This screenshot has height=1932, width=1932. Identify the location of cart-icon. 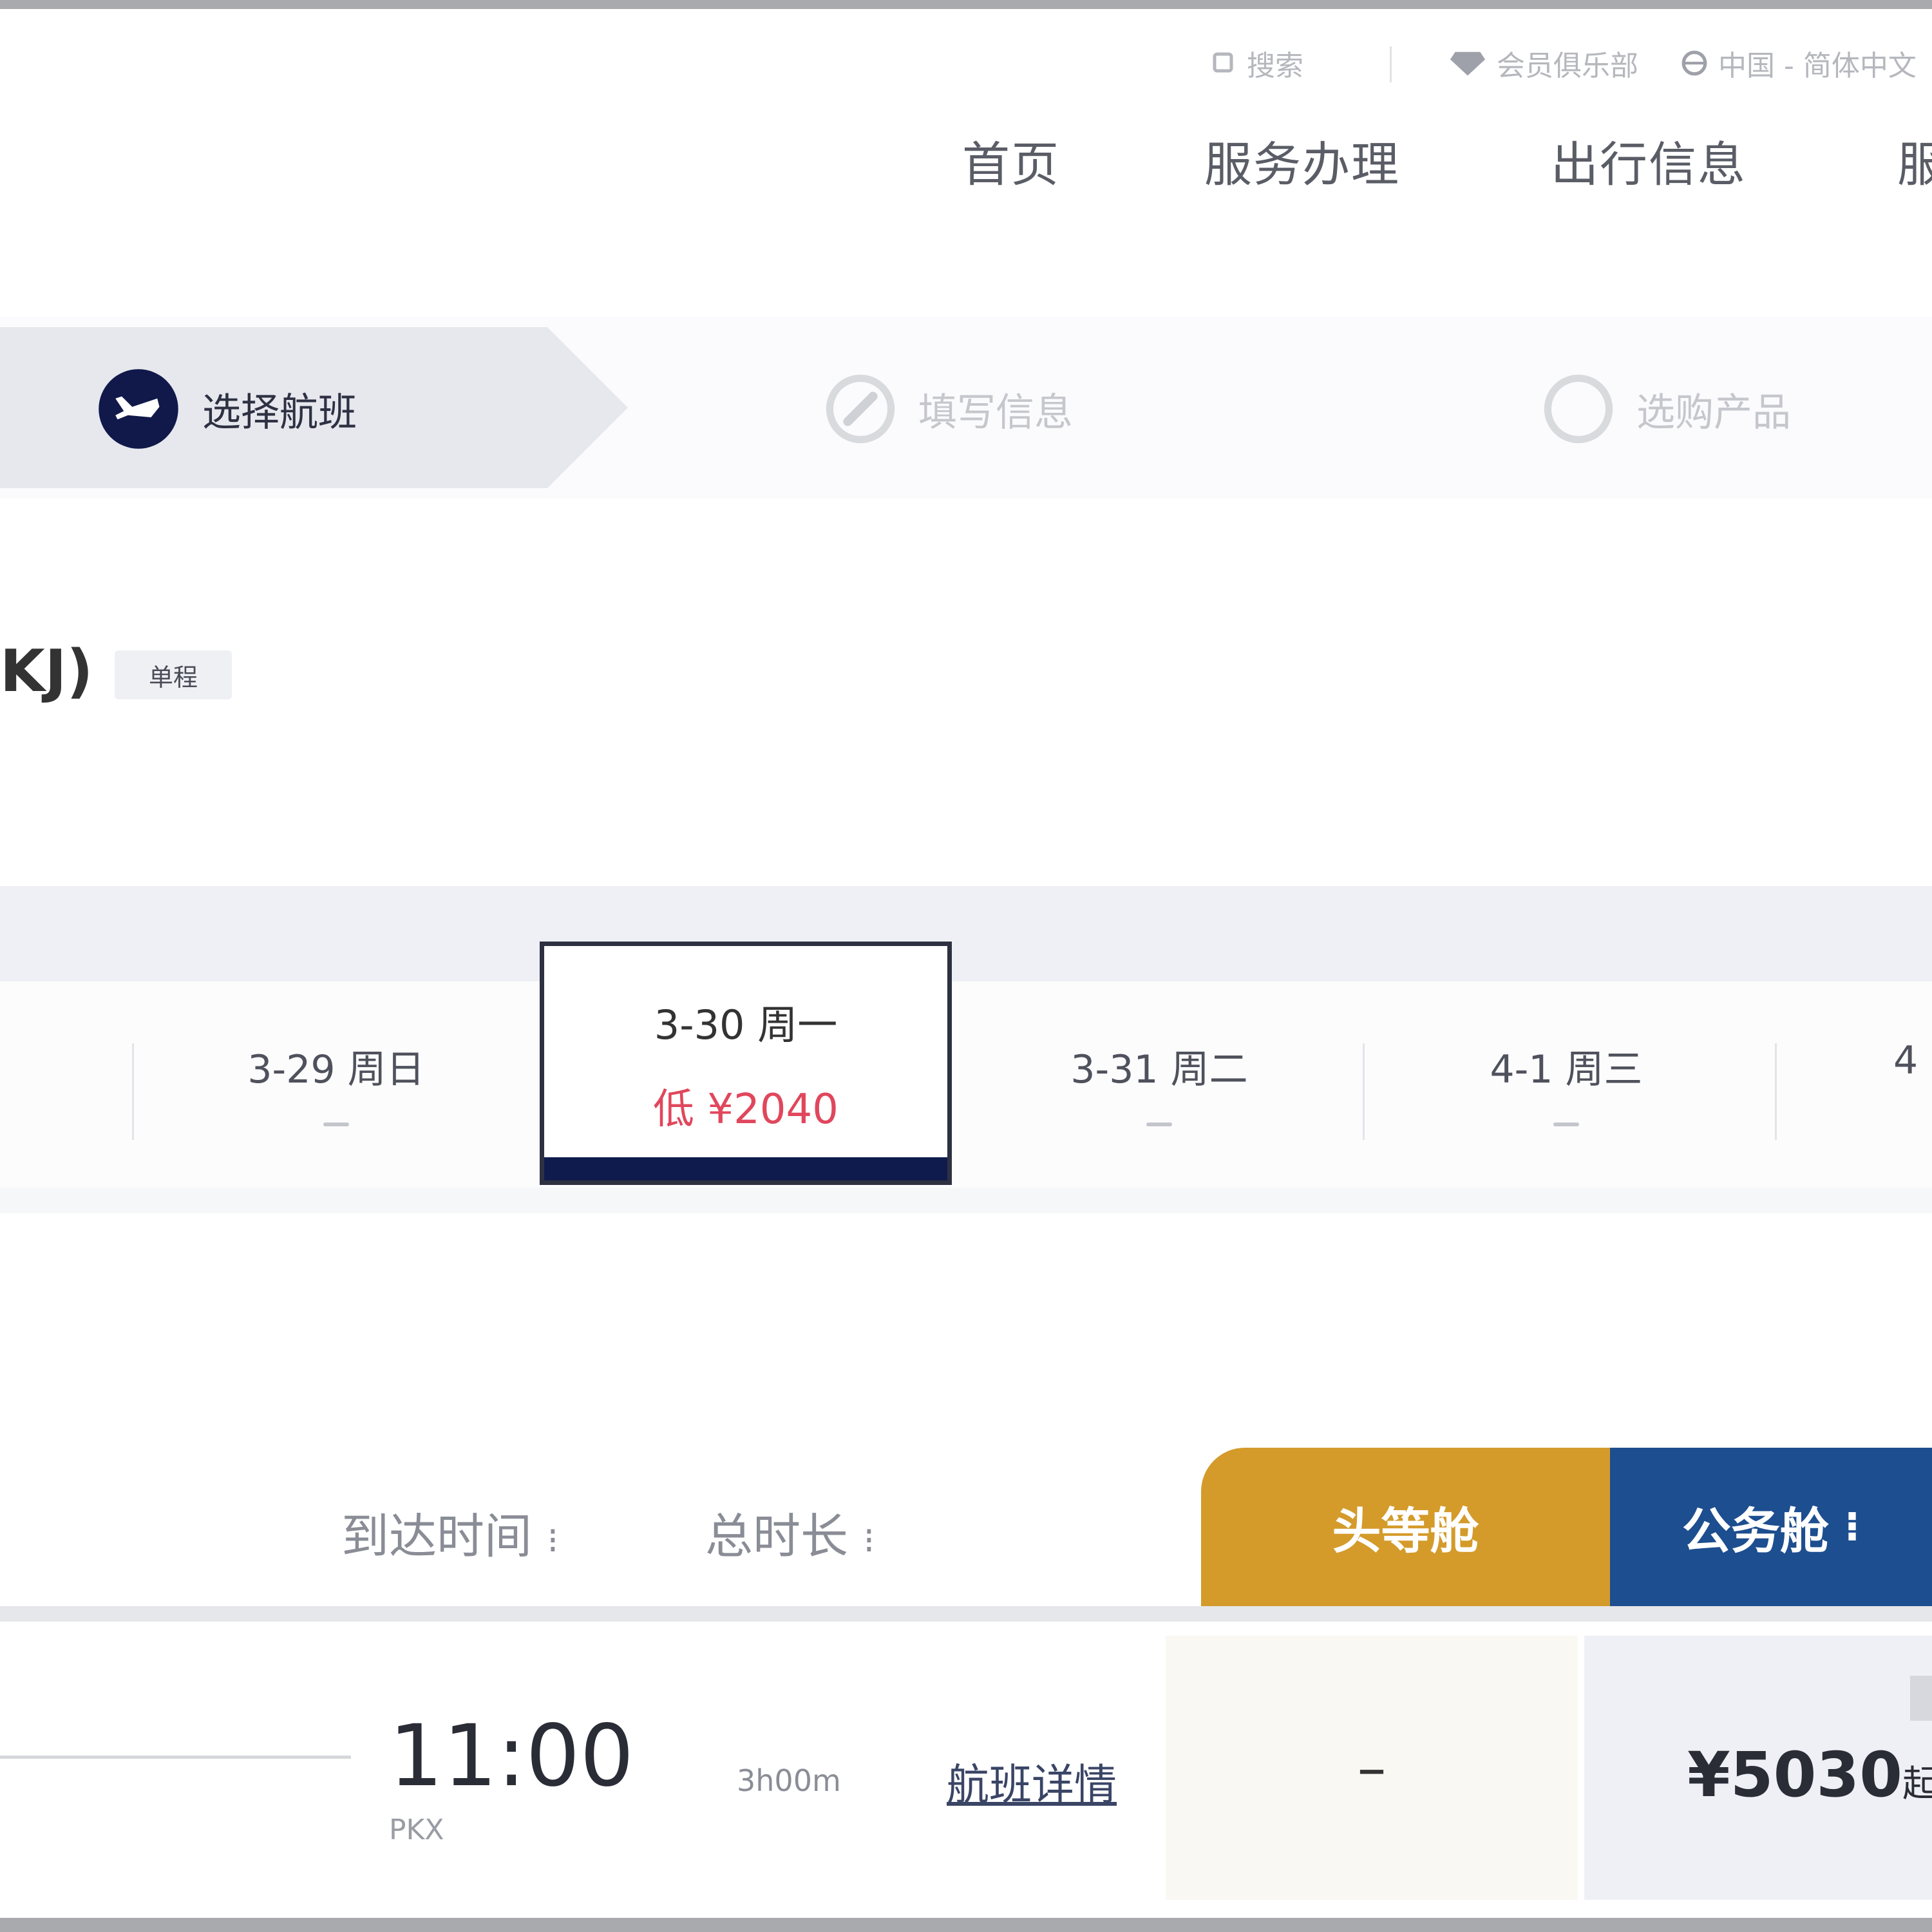
(1578, 409).